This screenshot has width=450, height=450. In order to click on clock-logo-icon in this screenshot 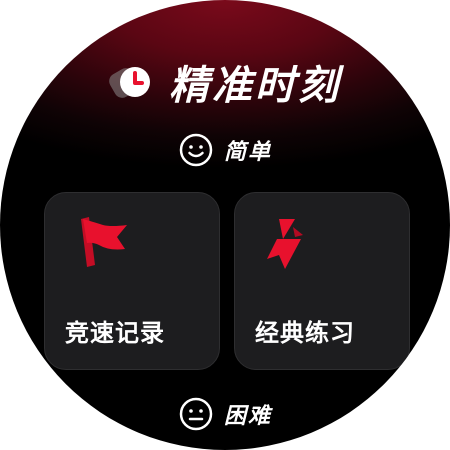, I will do `click(131, 82)`.